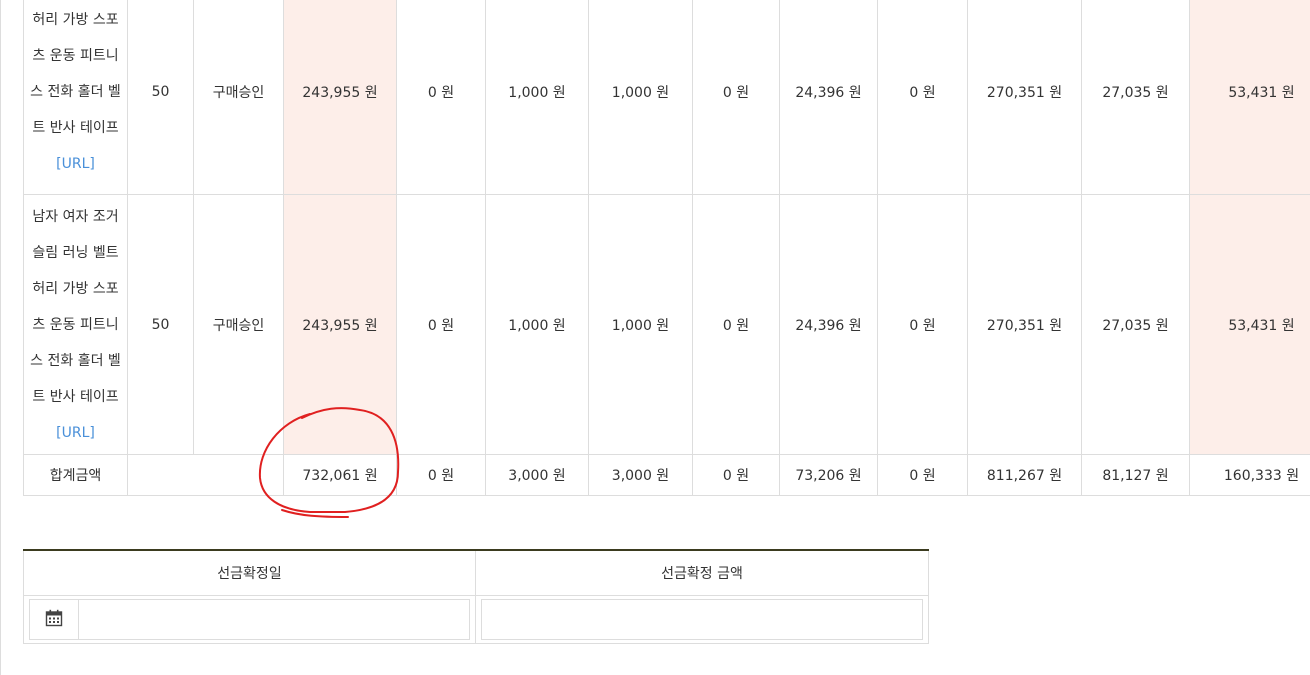 This screenshot has width=1310, height=675. What do you see at coordinates (249, 572) in the screenshot?
I see `prepay-date-header: 선금확정일` at bounding box center [249, 572].